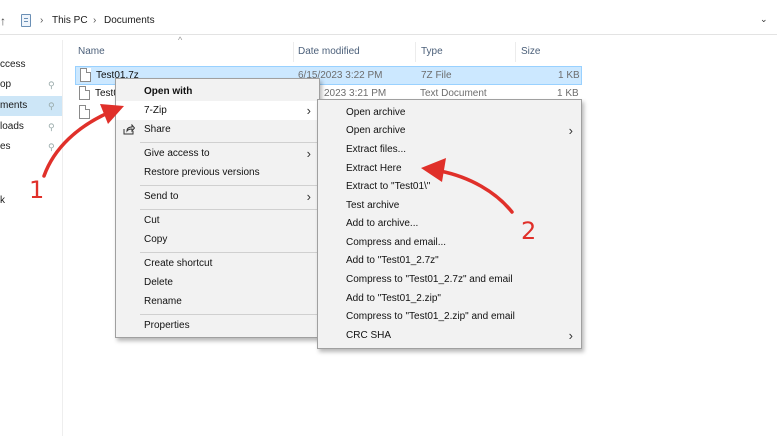  What do you see at coordinates (529, 231) in the screenshot?
I see `annotation-label-2: 2` at bounding box center [529, 231].